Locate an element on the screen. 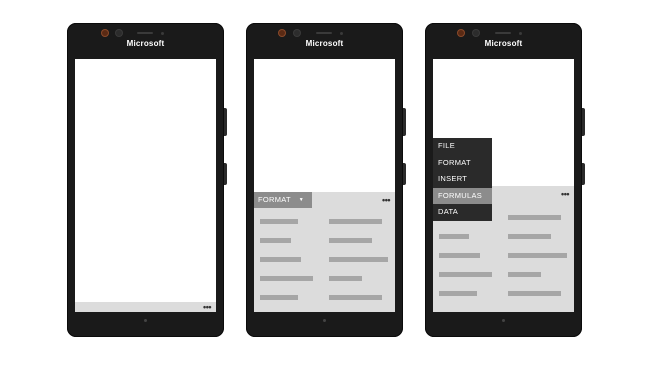 This screenshot has height=366, width=650. ribbon-button-label: FORMAT is located at coordinates (274, 199).